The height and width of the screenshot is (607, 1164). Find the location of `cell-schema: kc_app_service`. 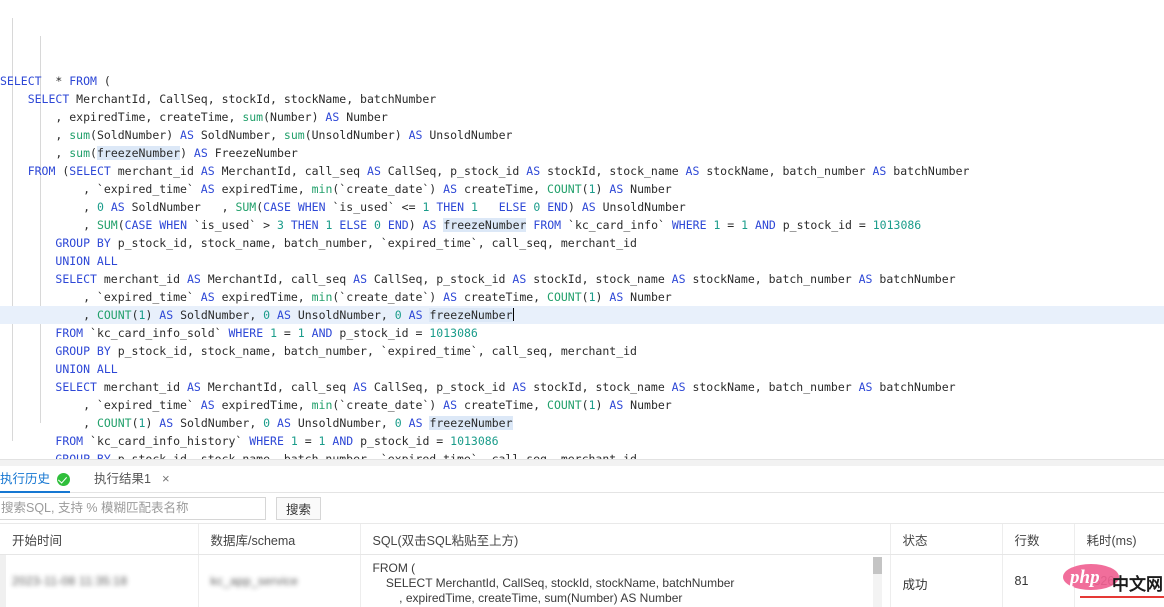

cell-schema: kc_app_service is located at coordinates (279, 580).